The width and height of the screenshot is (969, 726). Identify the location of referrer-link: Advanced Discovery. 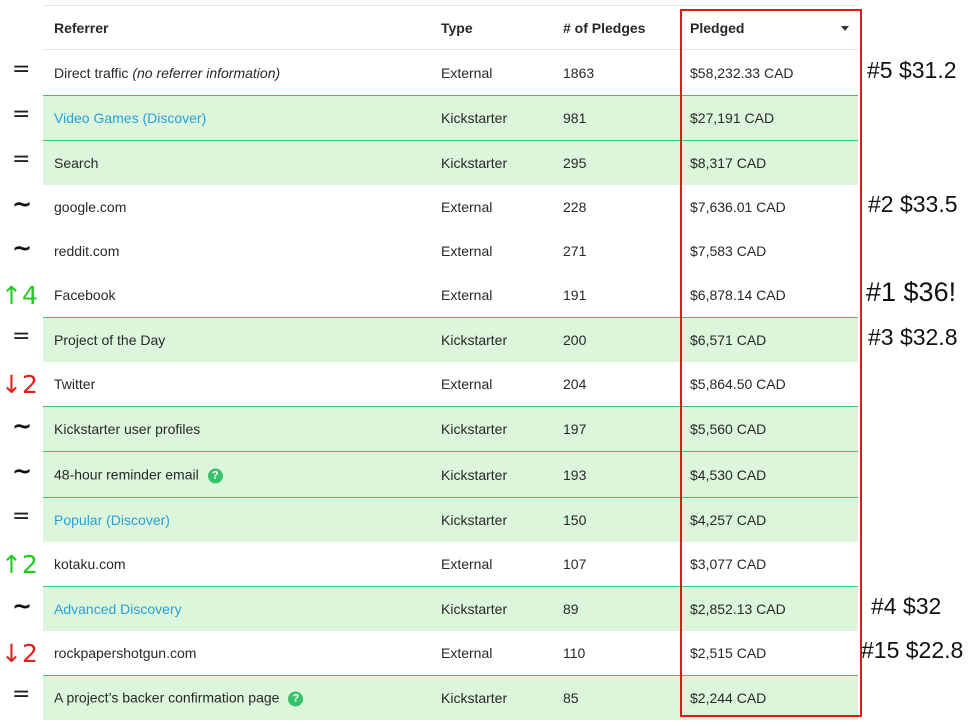
(118, 609).